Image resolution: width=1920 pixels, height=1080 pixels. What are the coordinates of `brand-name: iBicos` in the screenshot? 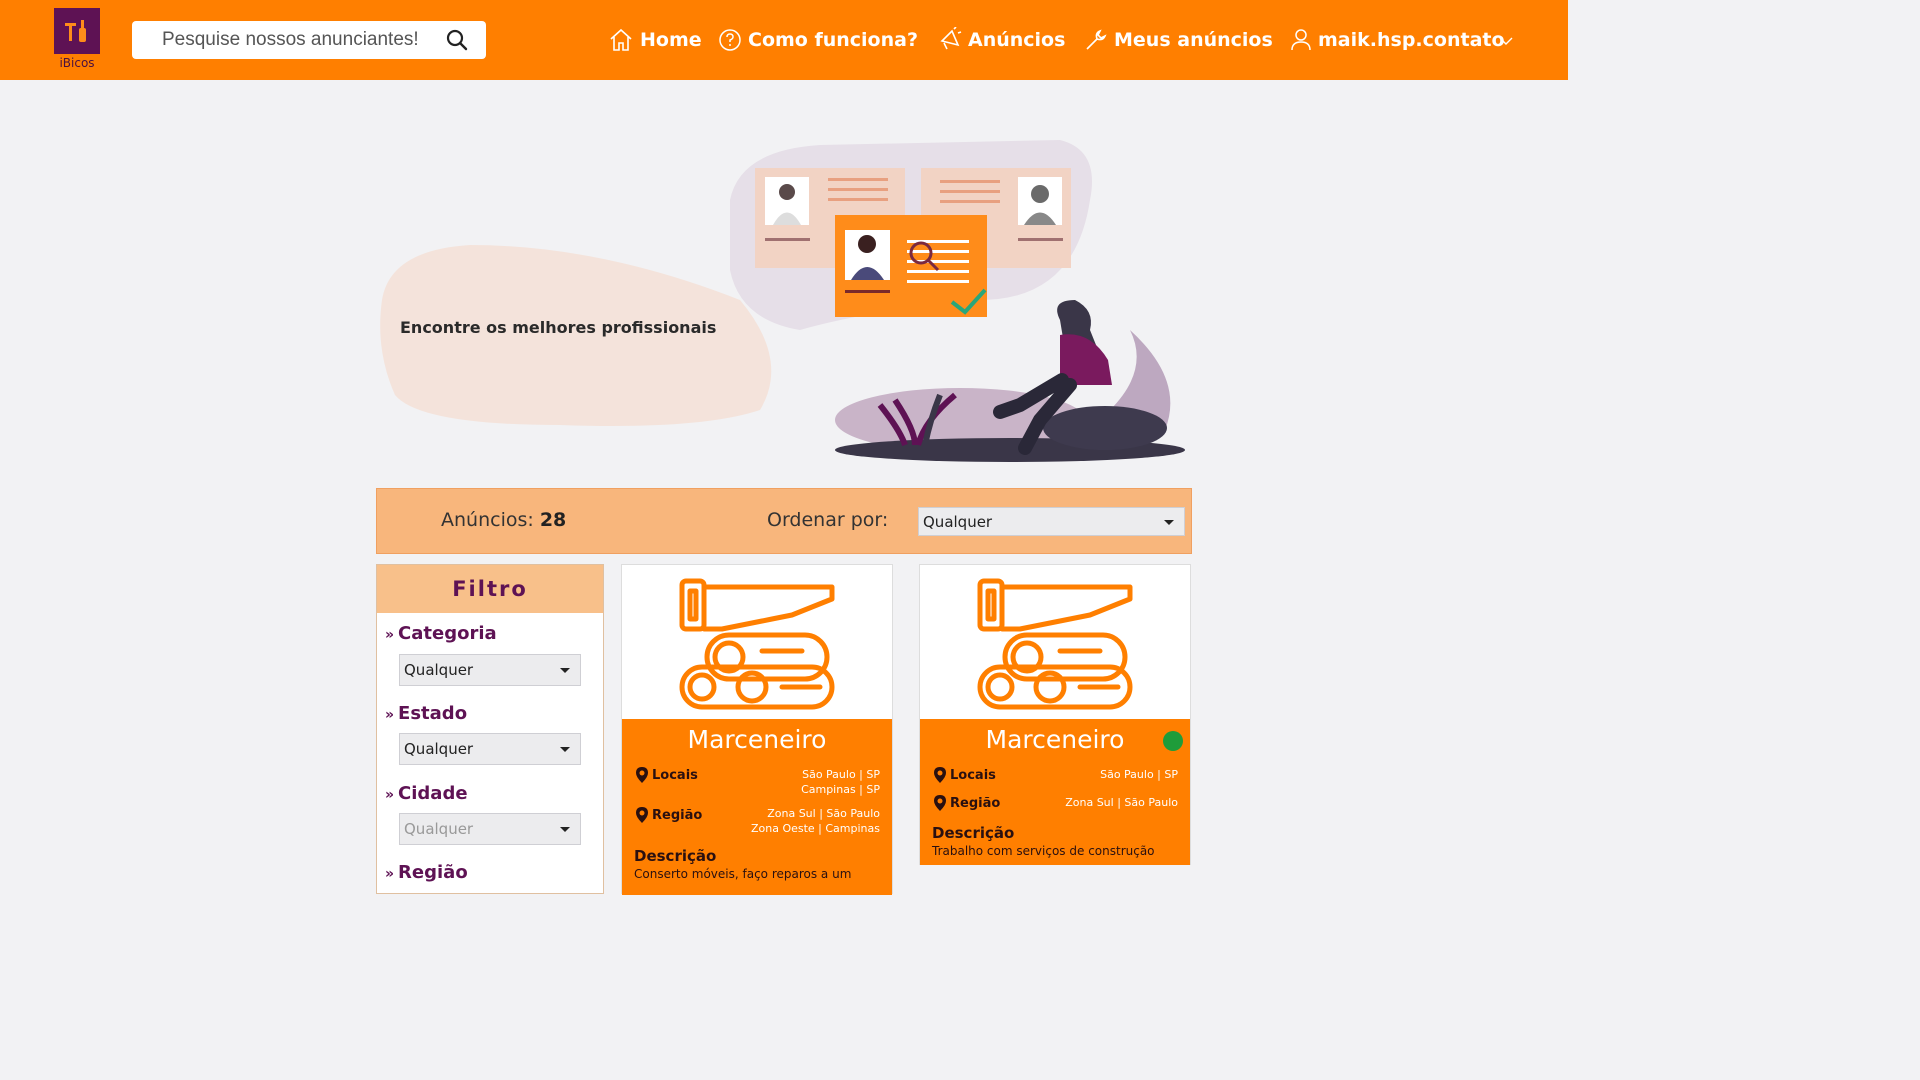 It's located at (77, 63).